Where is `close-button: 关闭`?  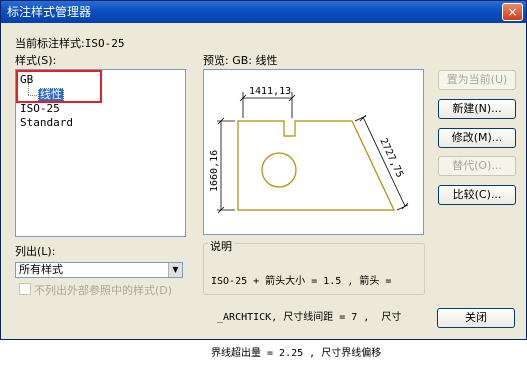 close-button: 关闭 is located at coordinates (476, 318).